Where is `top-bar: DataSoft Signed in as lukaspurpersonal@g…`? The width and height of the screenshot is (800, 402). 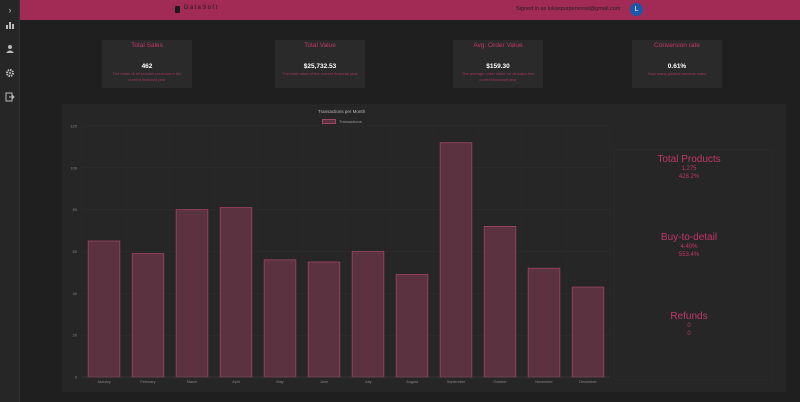 top-bar: DataSoft Signed in as lukaspurpersonal@g… is located at coordinates (410, 10).